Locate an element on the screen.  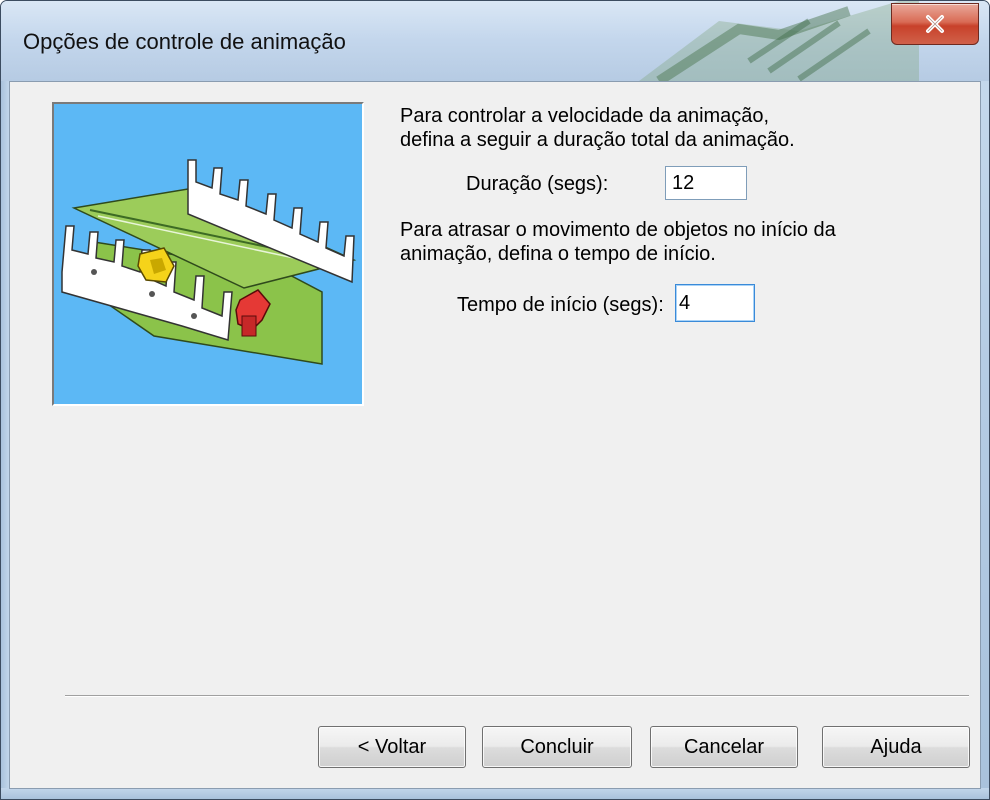
animation-model-illustration is located at coordinates (208, 254).